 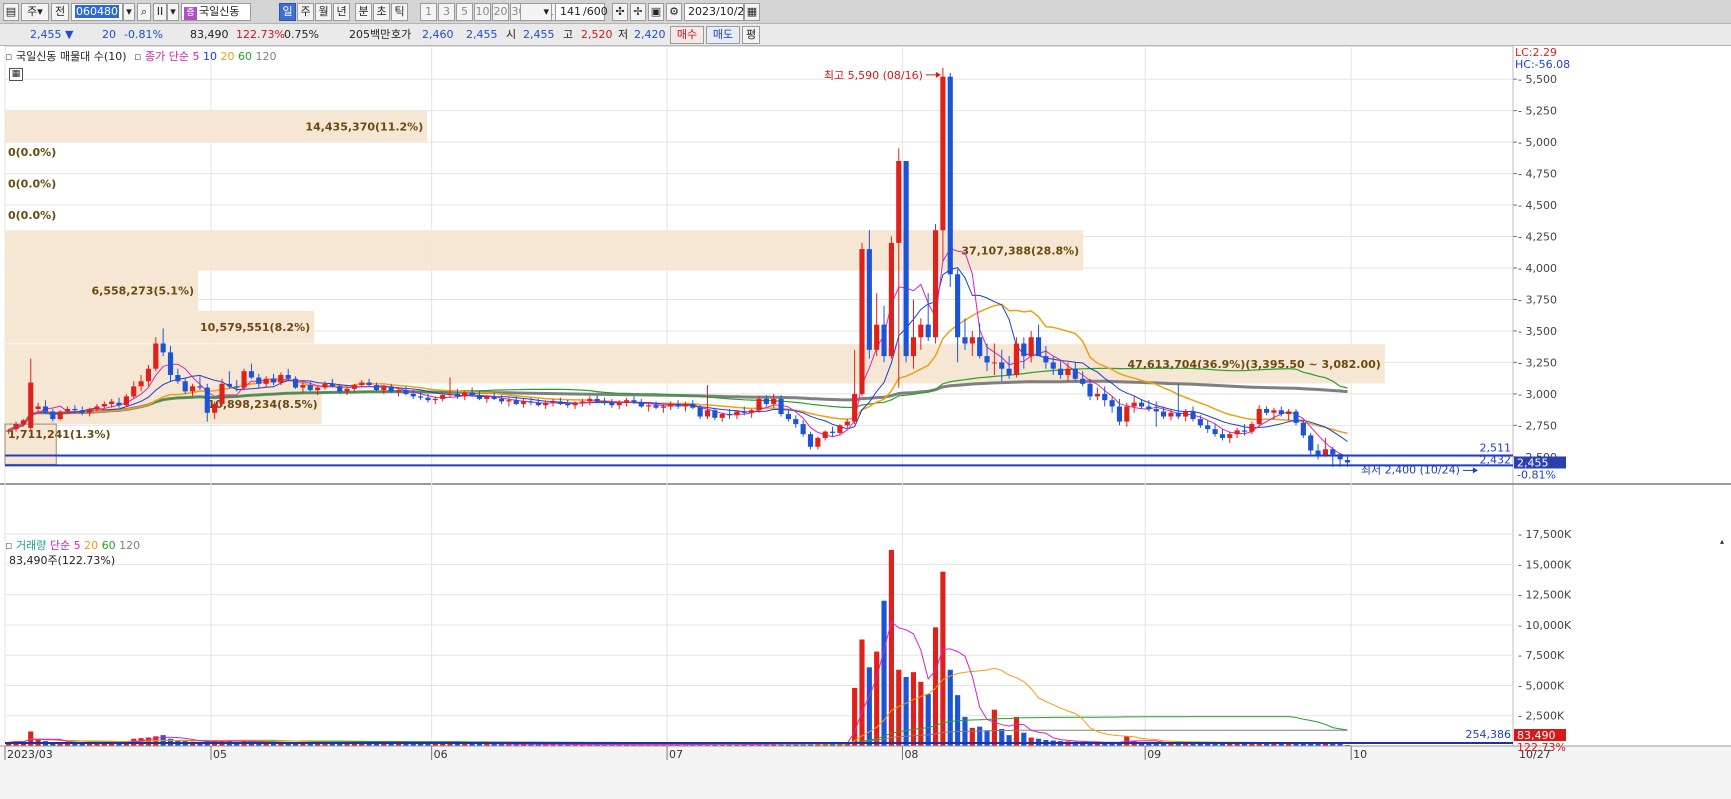 I want to click on profile-label: 0(0.0%), so click(x=32, y=184).